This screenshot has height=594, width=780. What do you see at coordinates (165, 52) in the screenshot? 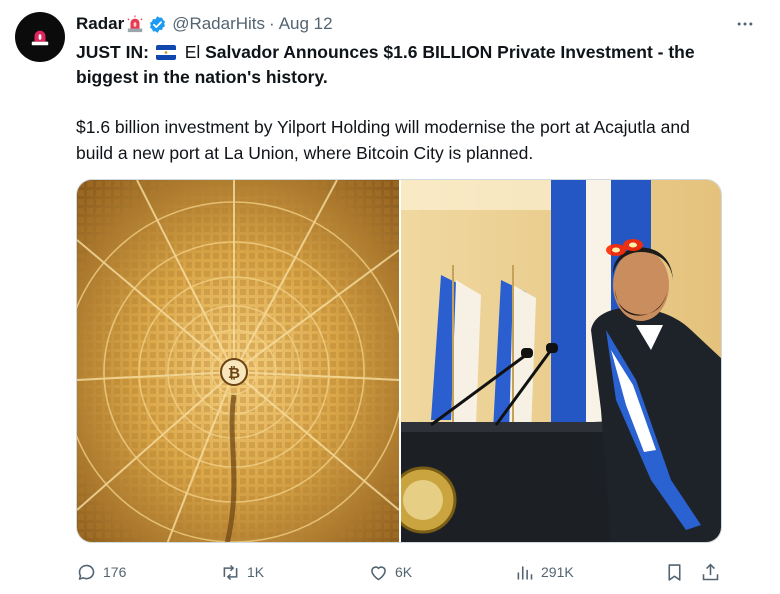
I see `el-salvador-flag-icon` at bounding box center [165, 52].